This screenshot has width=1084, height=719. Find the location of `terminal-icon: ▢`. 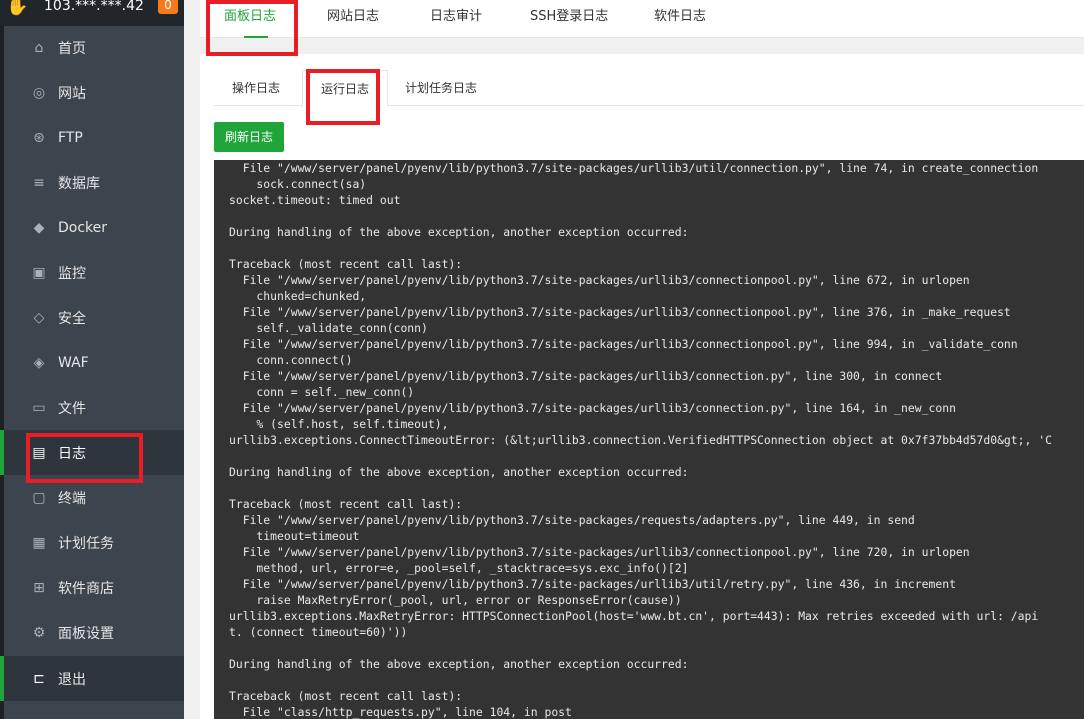

terminal-icon: ▢ is located at coordinates (39, 497).